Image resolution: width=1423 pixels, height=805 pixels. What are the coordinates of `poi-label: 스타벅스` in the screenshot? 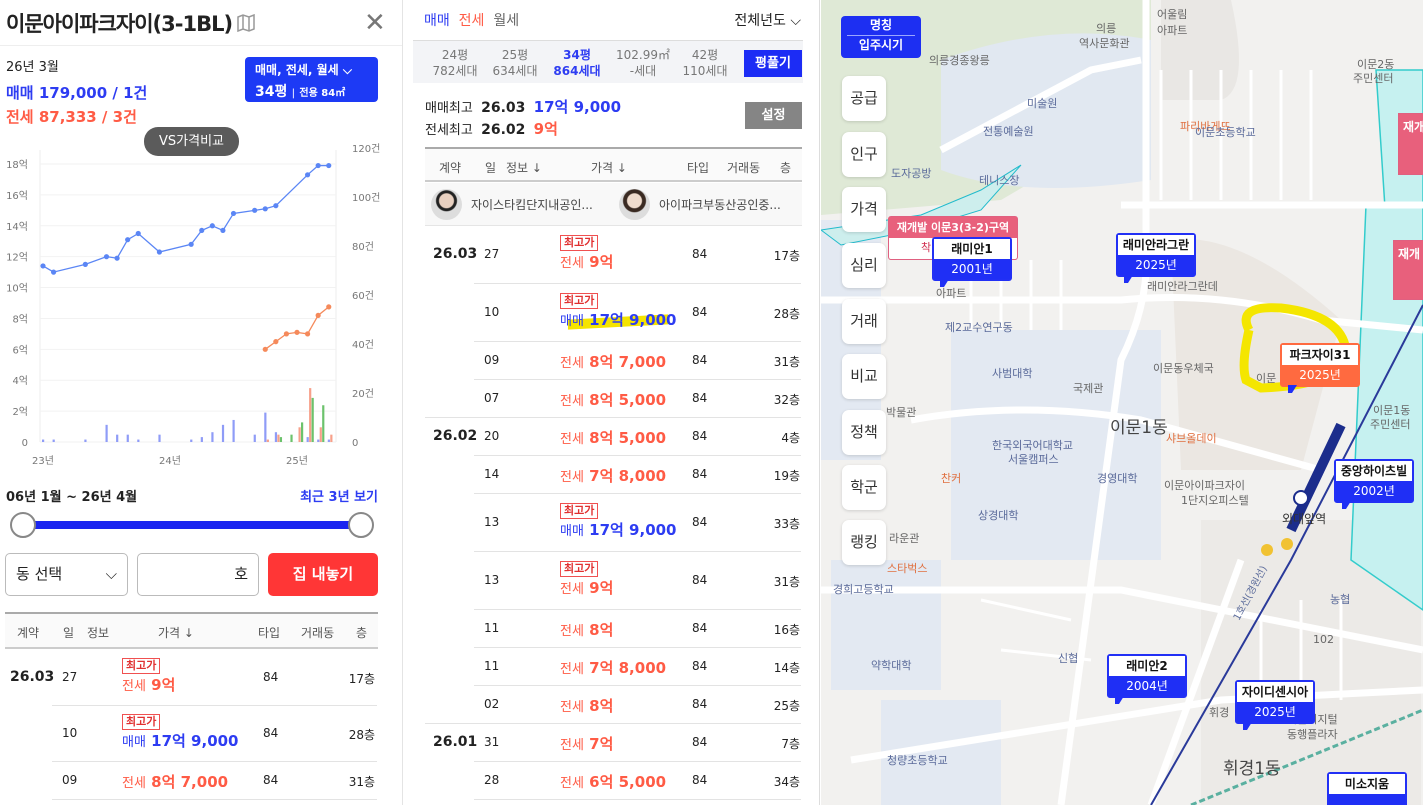 It's located at (907, 568).